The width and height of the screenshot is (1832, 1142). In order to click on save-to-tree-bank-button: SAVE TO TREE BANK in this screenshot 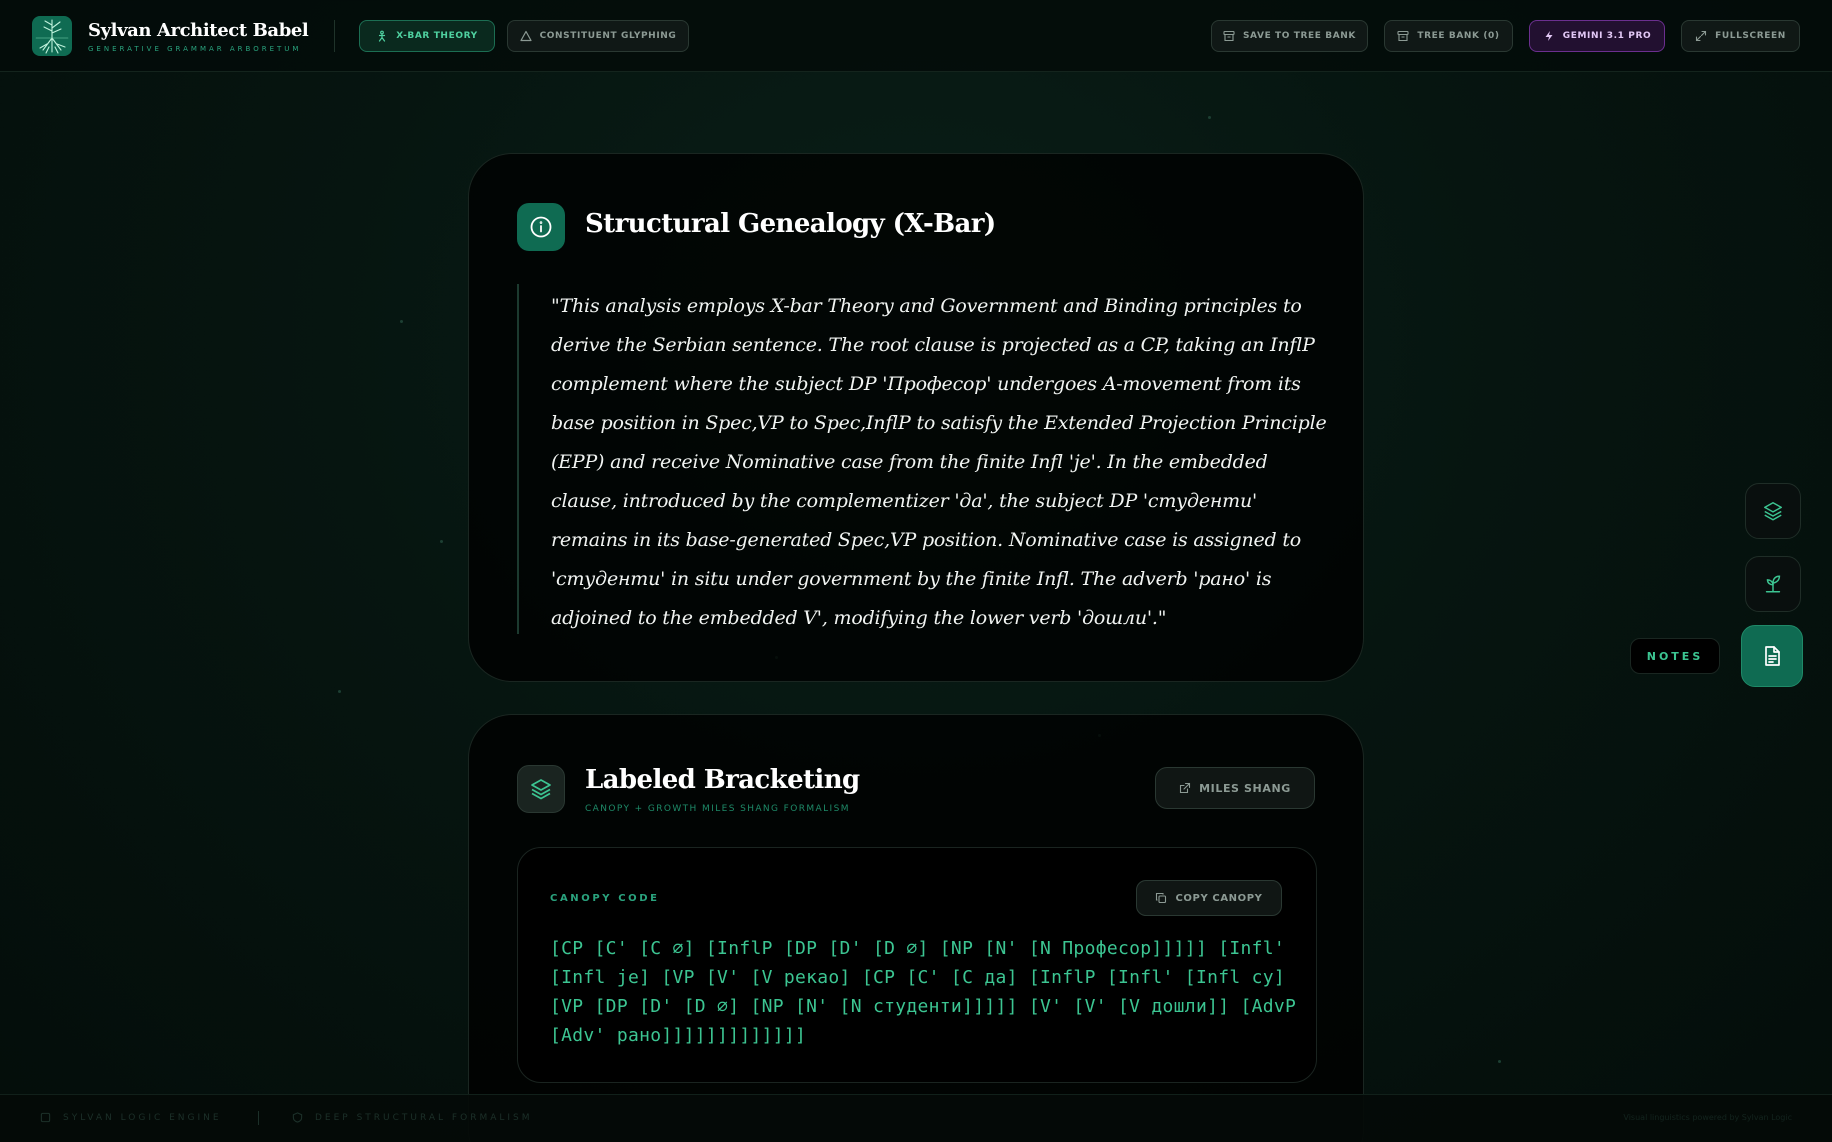, I will do `click(1289, 36)`.